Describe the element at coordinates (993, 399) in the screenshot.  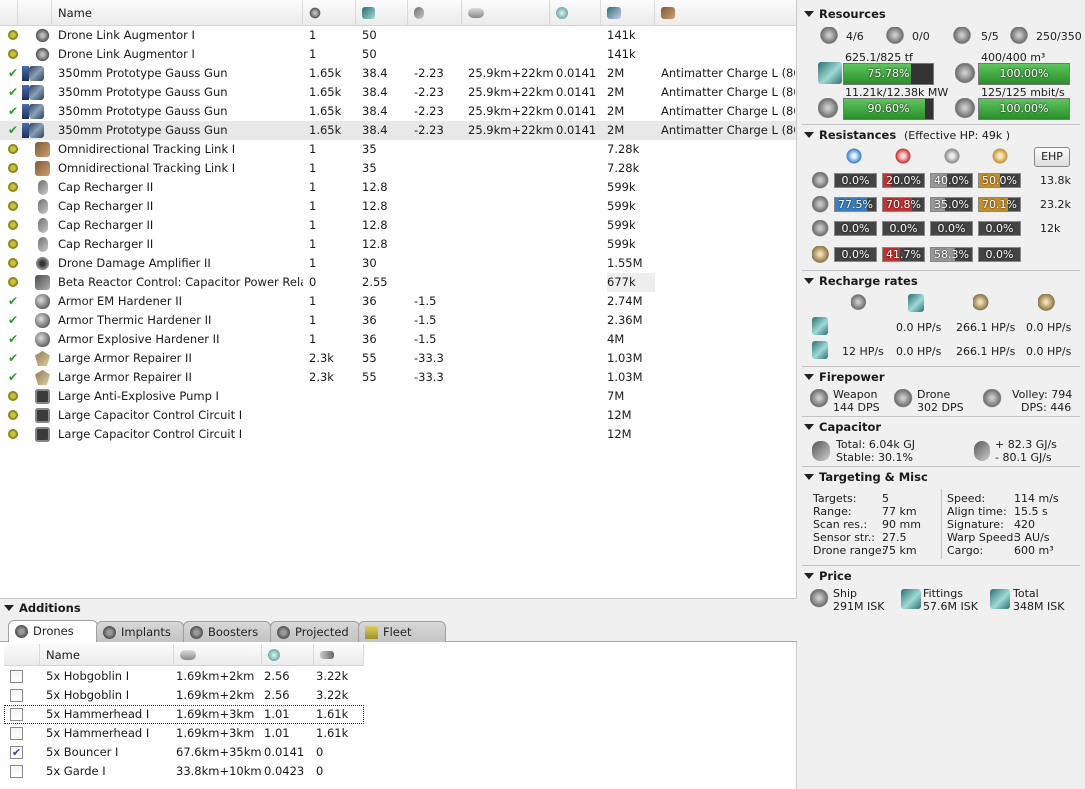
I see `volley-icon` at that location.